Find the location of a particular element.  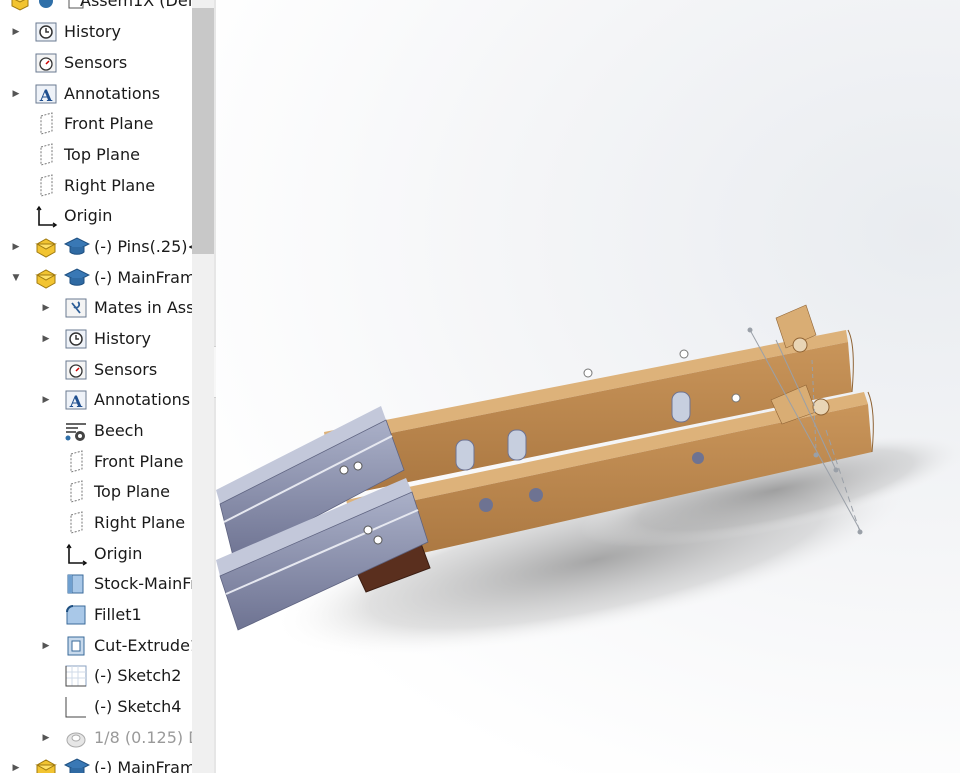

tree-item-label: (-) Sketch2 is located at coordinates (138, 675).